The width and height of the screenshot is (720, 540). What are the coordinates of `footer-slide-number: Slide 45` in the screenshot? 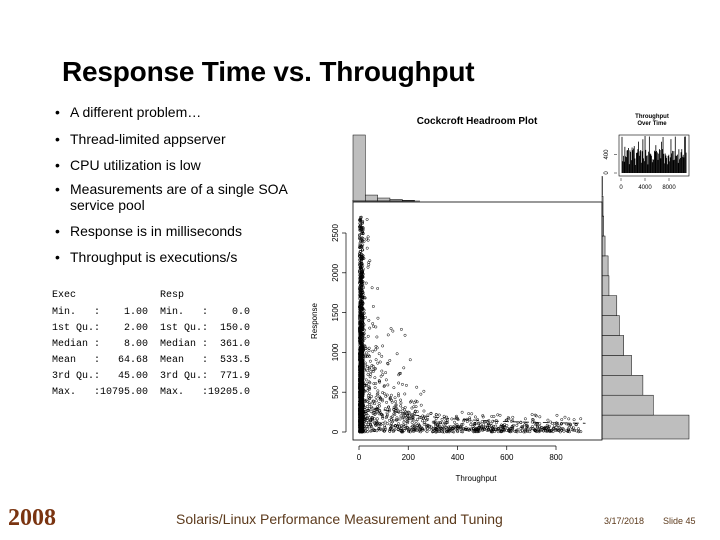 It's located at (679, 521).